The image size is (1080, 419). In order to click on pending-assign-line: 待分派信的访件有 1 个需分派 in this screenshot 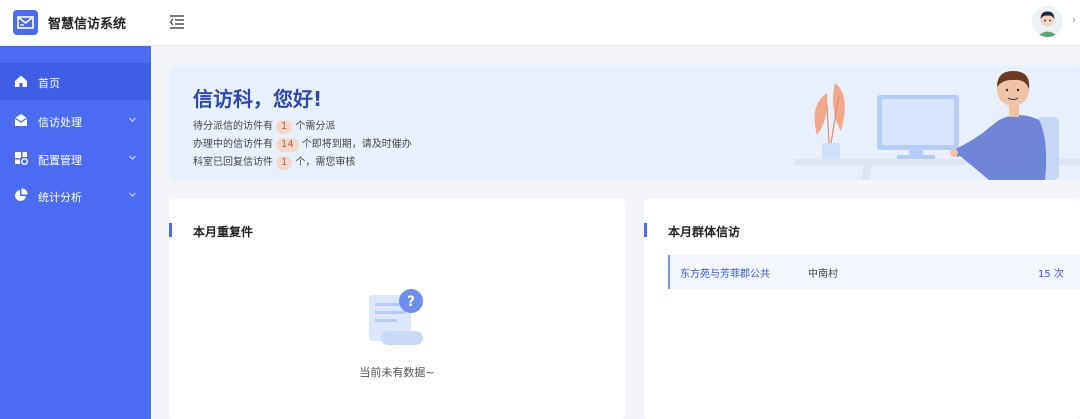, I will do `click(264, 127)`.